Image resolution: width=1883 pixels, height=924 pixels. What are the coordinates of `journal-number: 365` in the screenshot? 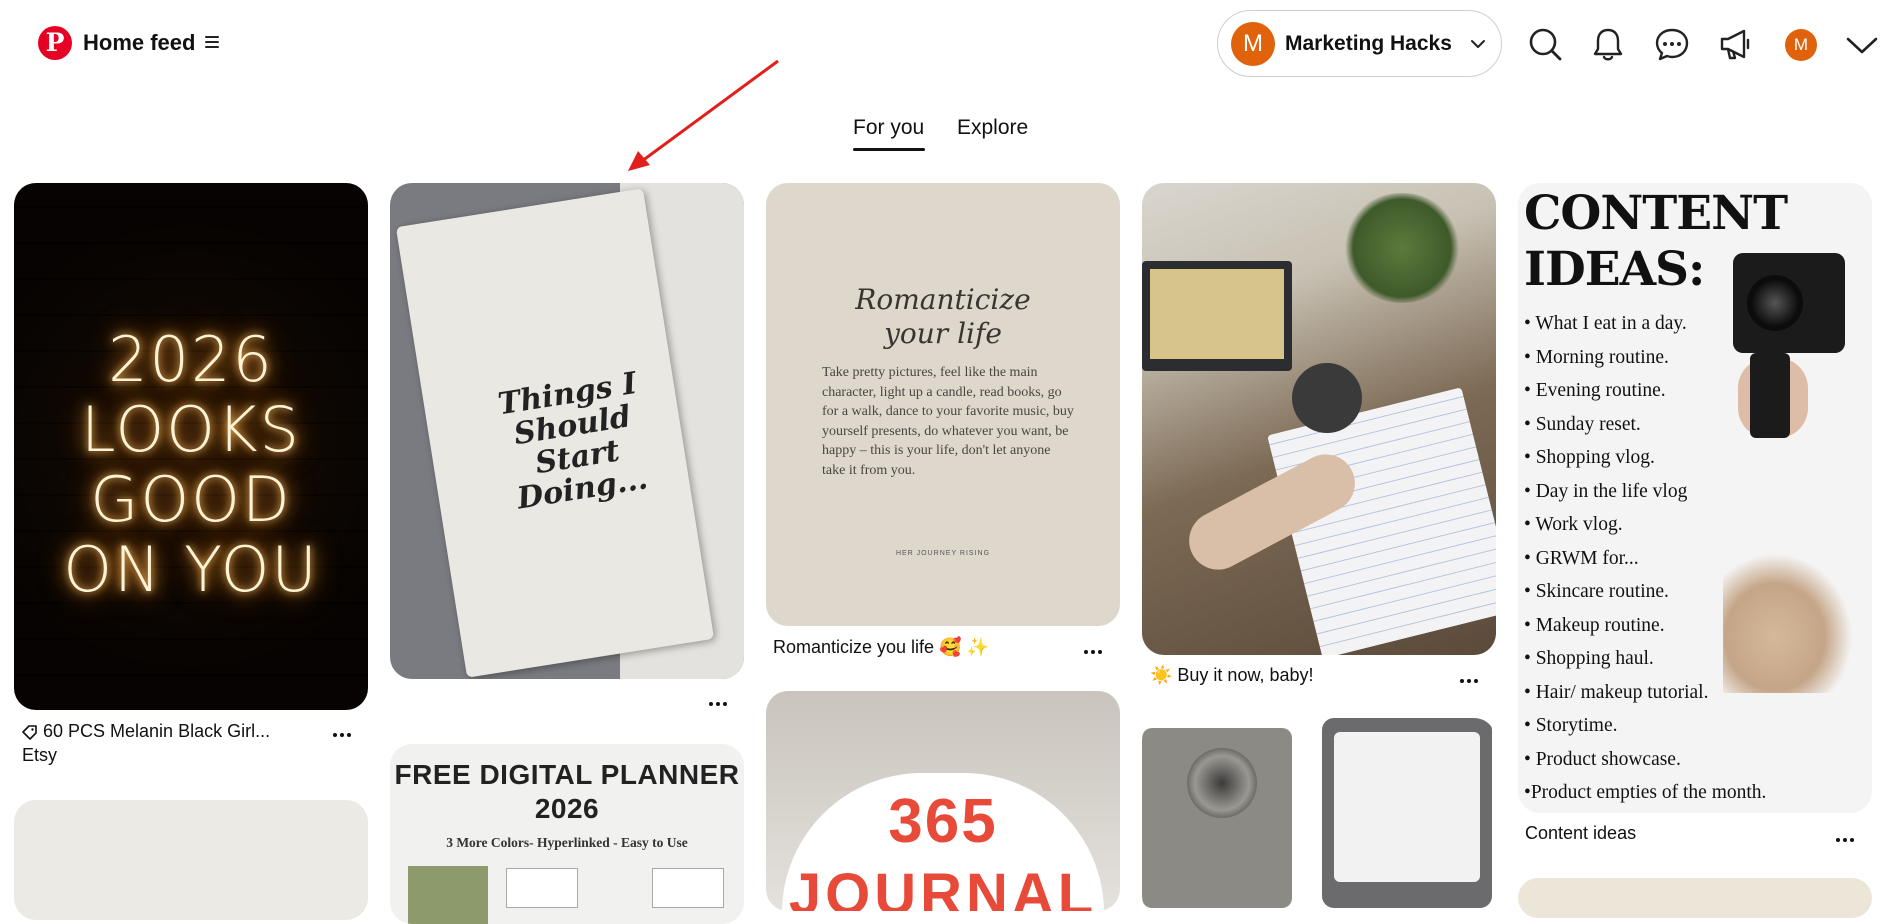 It's located at (943, 821).